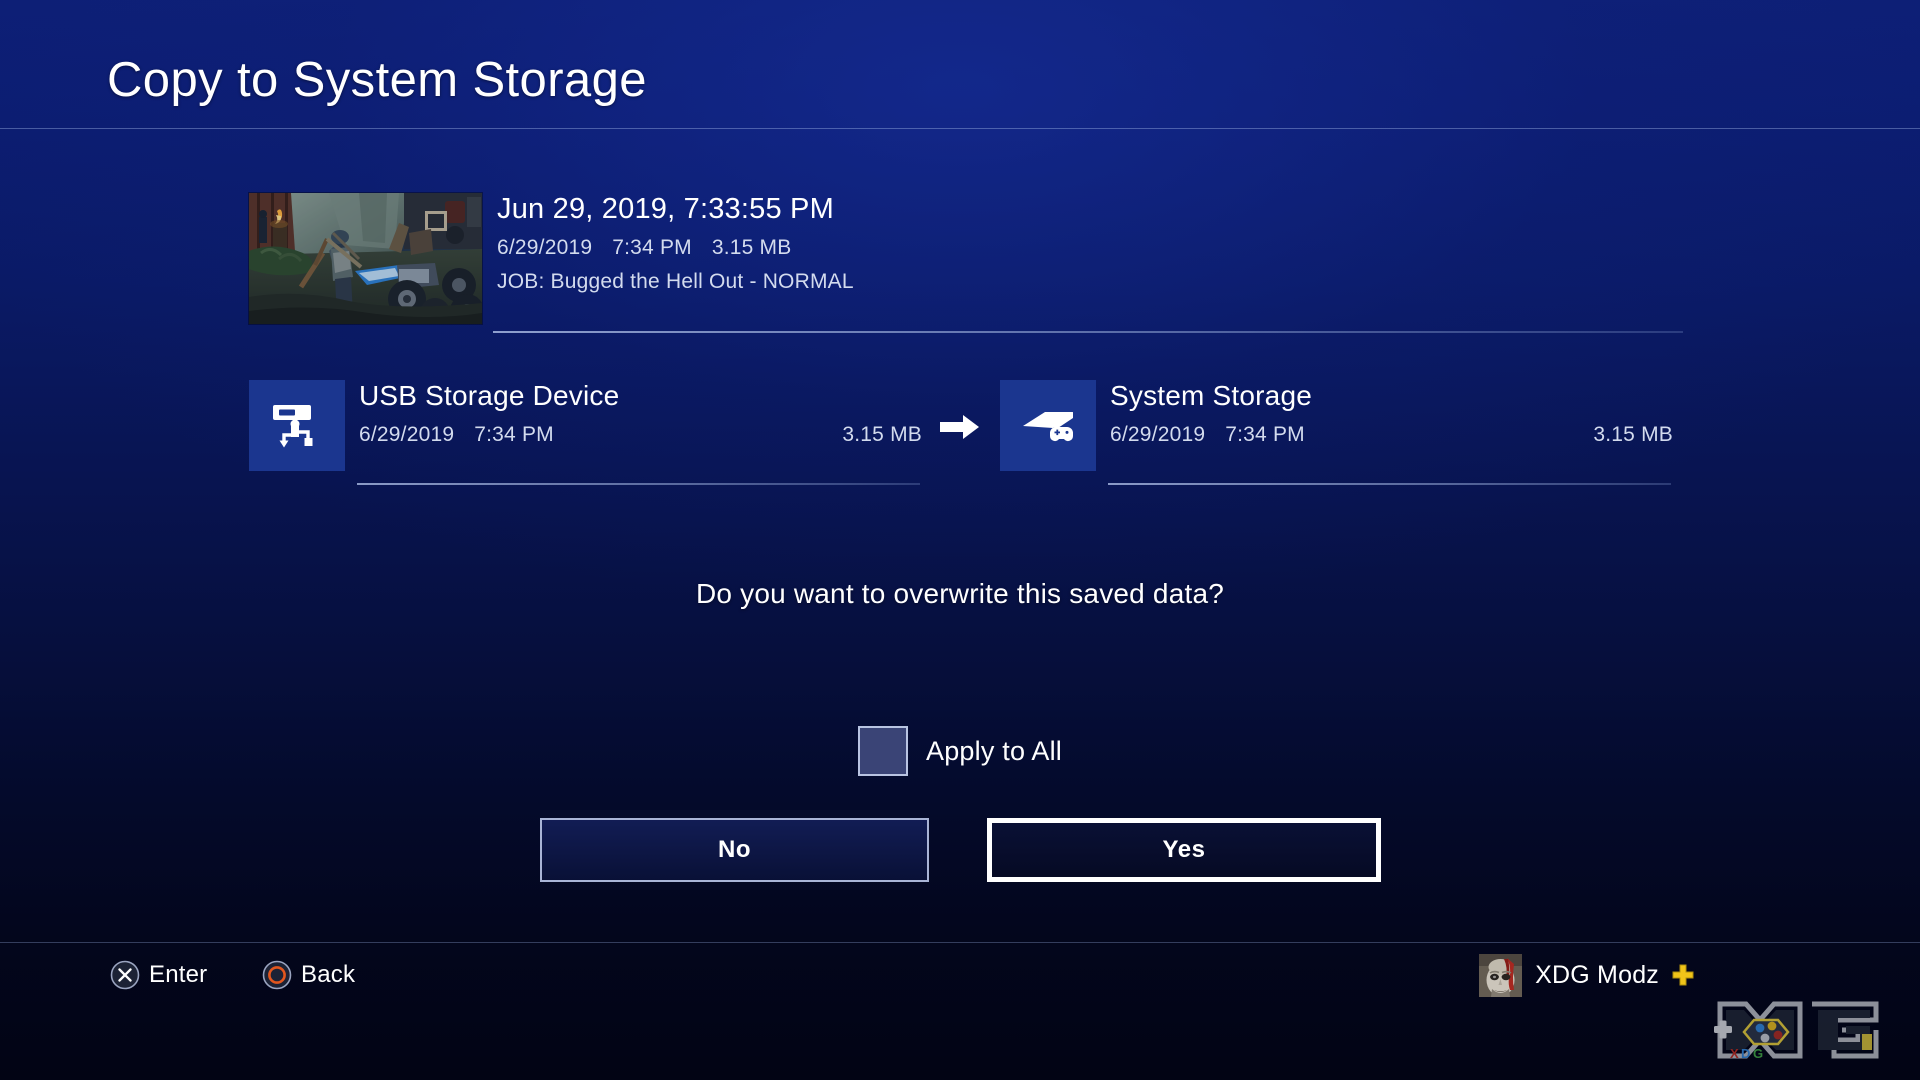 The width and height of the screenshot is (1920, 1080). I want to click on header-divider, so click(960, 128).